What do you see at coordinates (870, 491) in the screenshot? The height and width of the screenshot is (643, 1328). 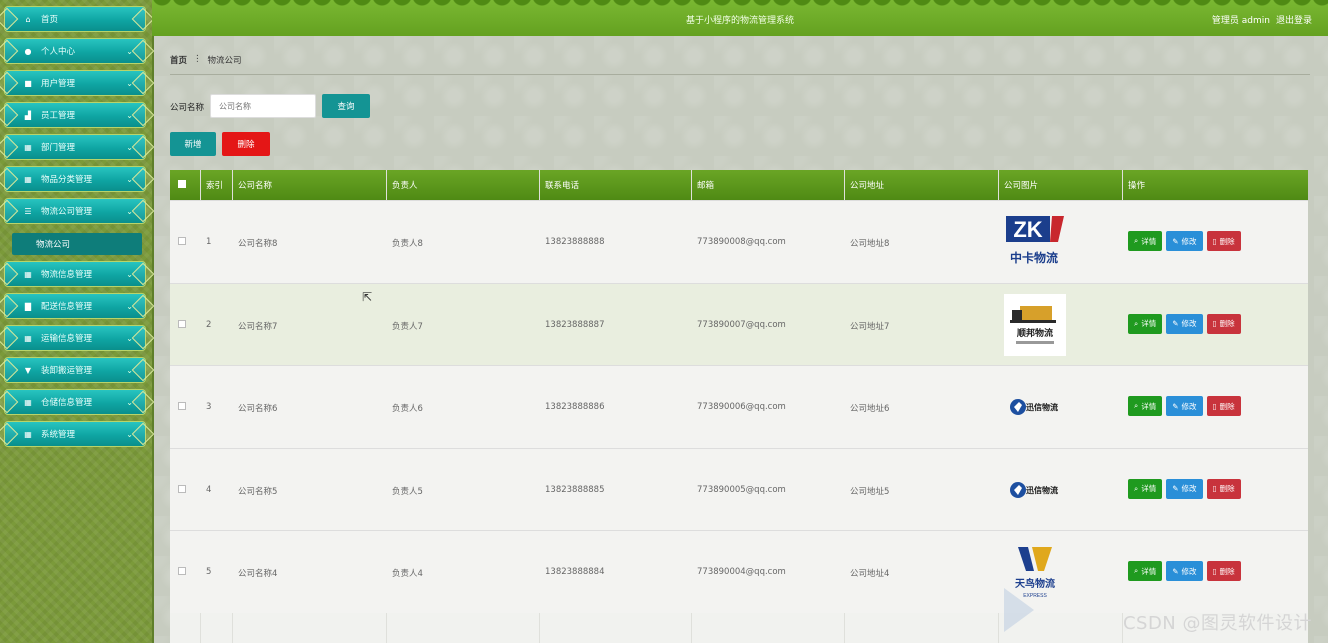 I see `cell-address: 公司地址5` at bounding box center [870, 491].